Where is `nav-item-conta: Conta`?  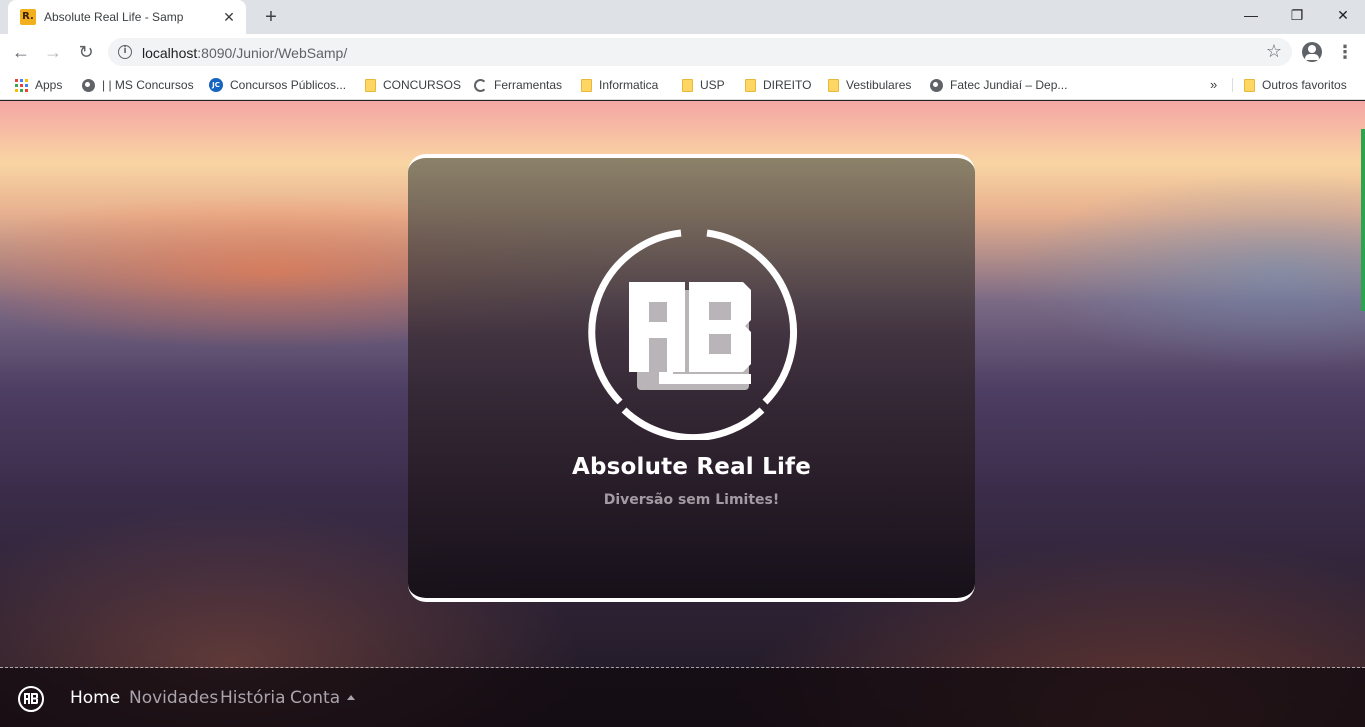
nav-item-conta: Conta is located at coordinates (323, 698).